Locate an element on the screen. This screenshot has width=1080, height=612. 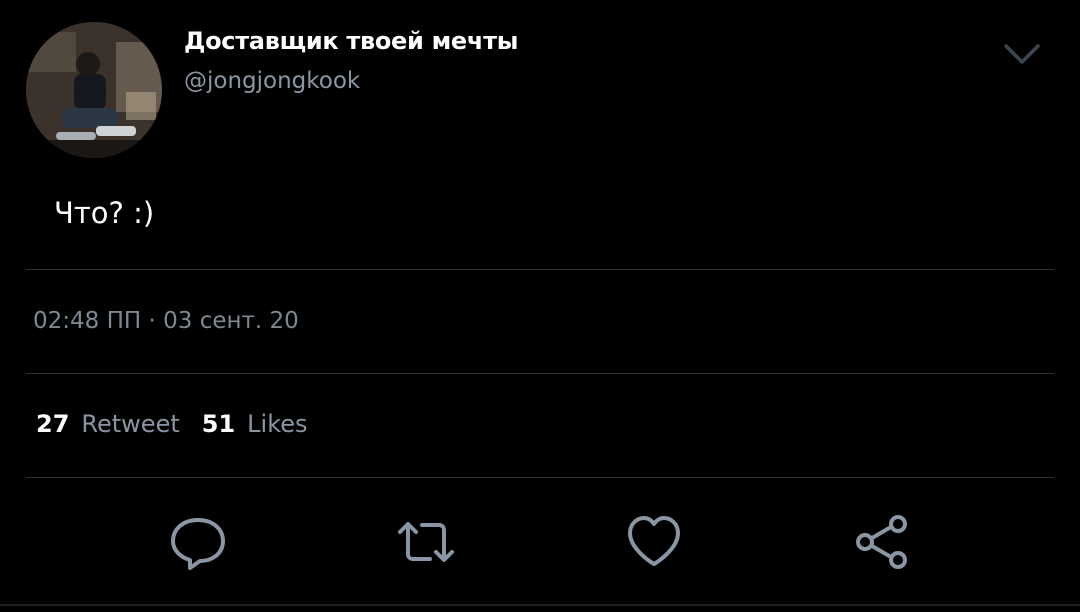
likes-count: 51 is located at coordinates (218, 424).